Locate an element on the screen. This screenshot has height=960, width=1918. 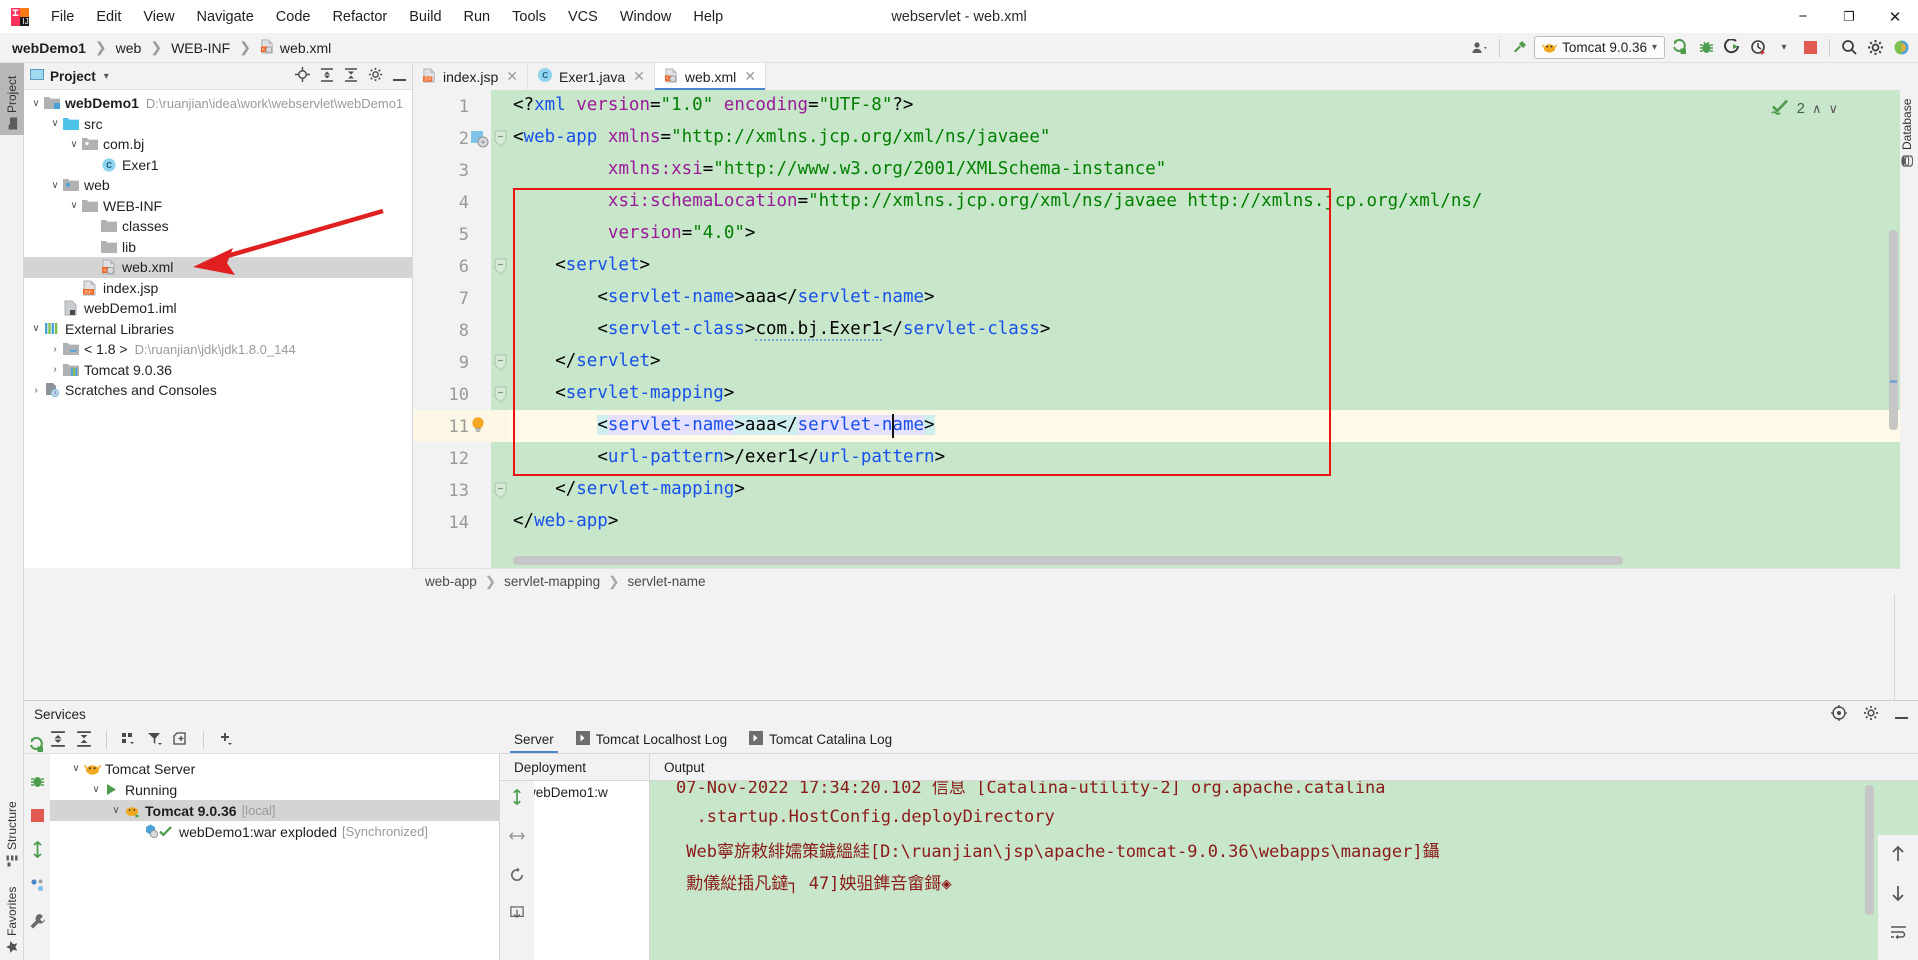
services-tree-row: webDemo1:war exploded [Synchronized] is located at coordinates (274, 831).